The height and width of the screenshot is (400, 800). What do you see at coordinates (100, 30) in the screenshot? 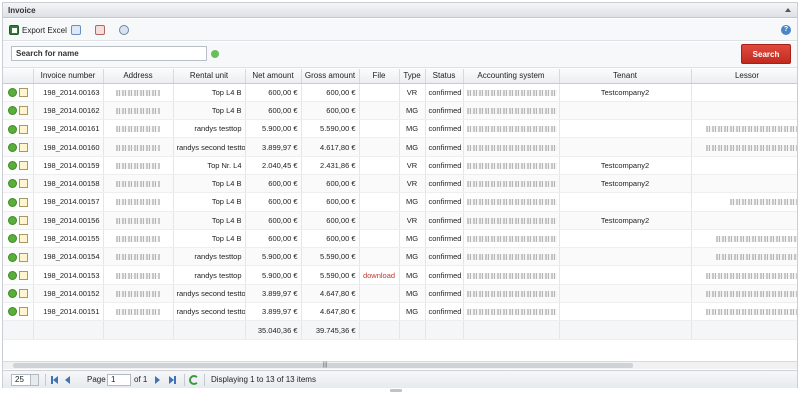
I see `delete-document-button` at bounding box center [100, 30].